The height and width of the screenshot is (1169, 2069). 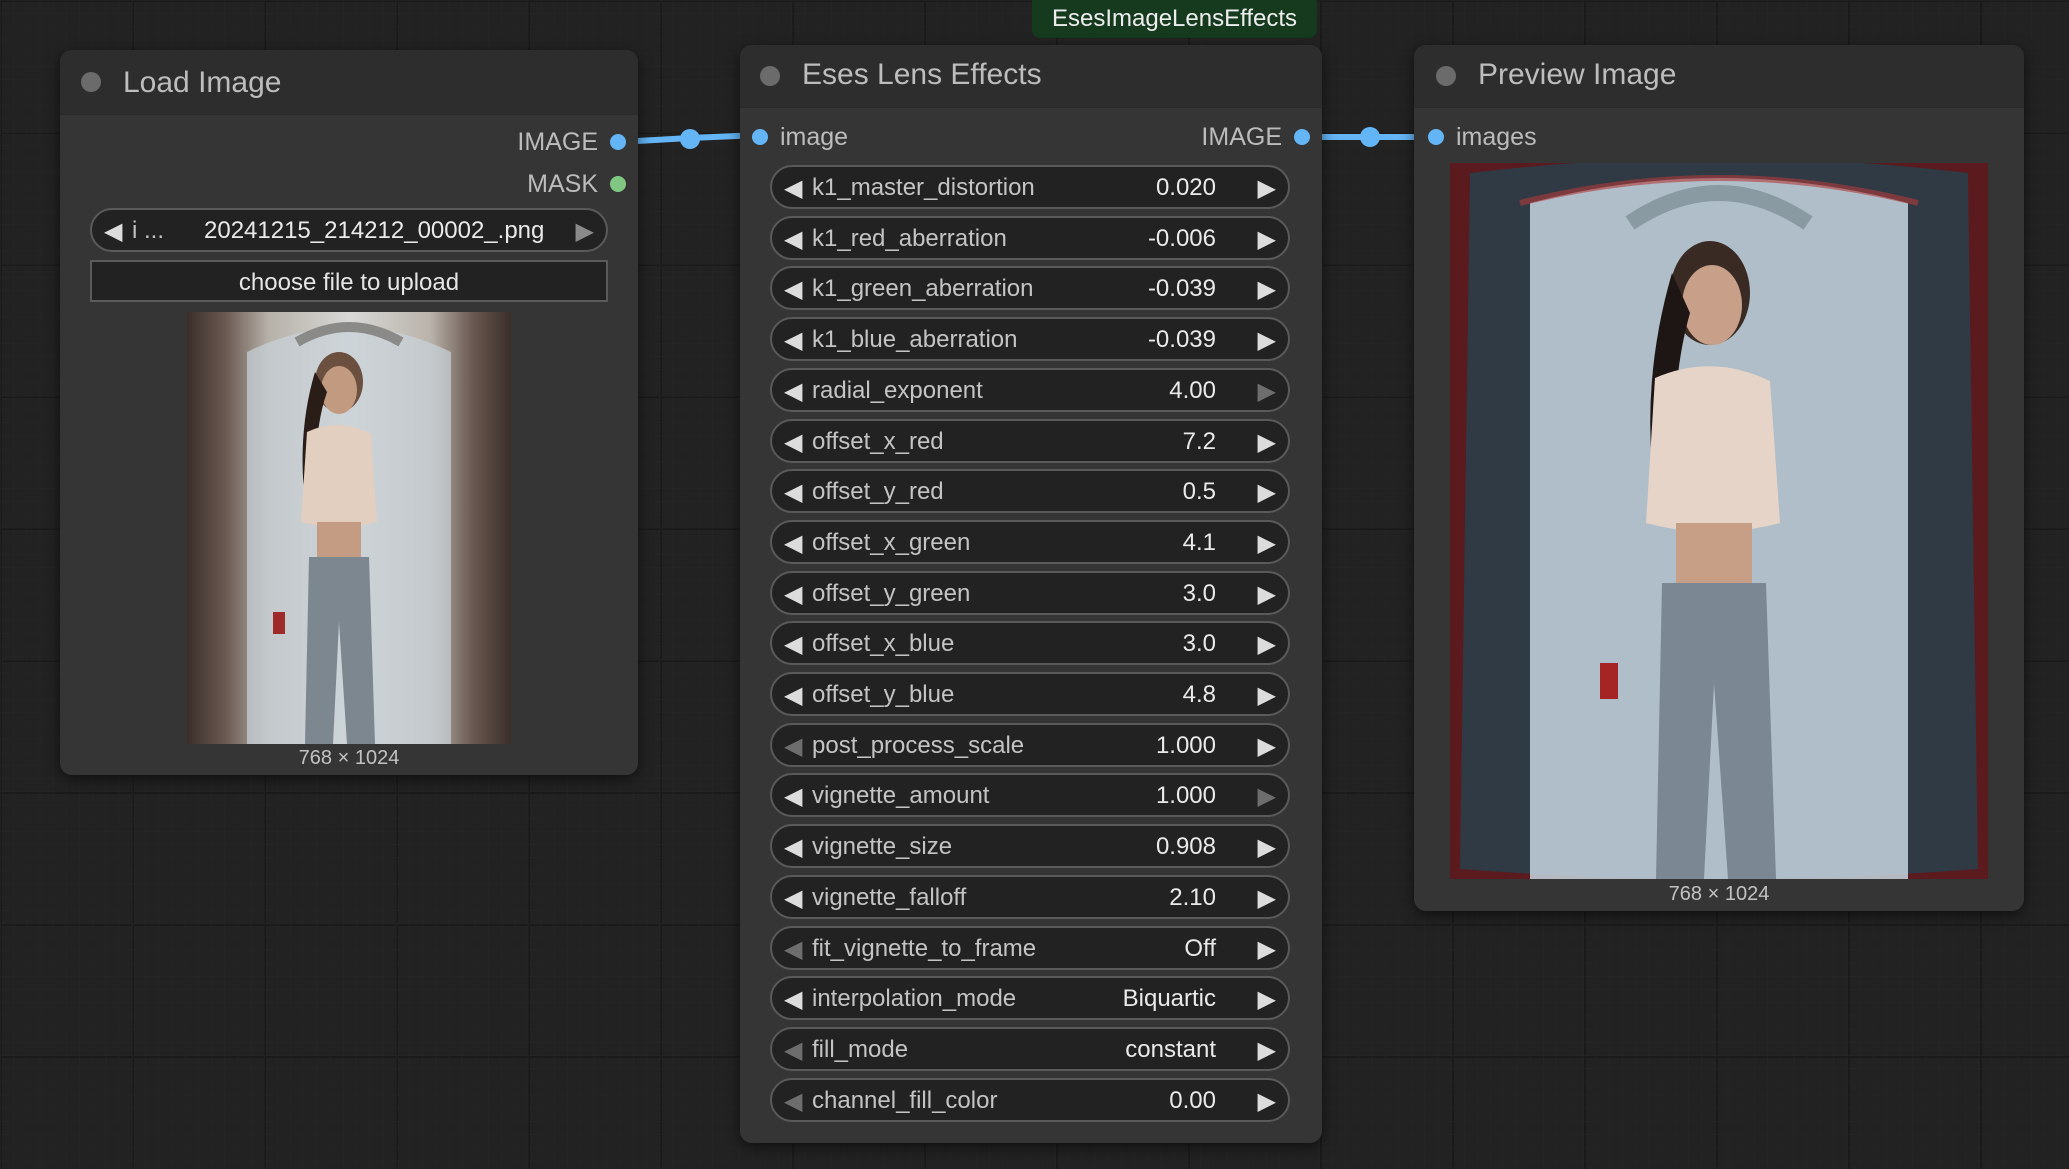 What do you see at coordinates (1030, 1099) in the screenshot?
I see `widget-channel-fill-color: ◀ channel_fill_color 0.00 ▶` at bounding box center [1030, 1099].